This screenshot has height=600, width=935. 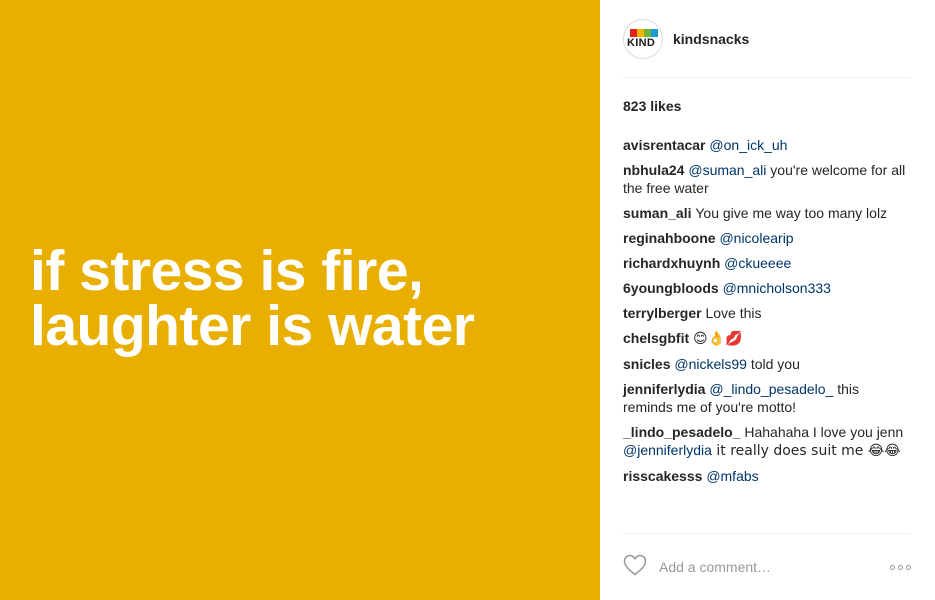 I want to click on comment-item: richardxhuynh @ckueeee, so click(x=767, y=263).